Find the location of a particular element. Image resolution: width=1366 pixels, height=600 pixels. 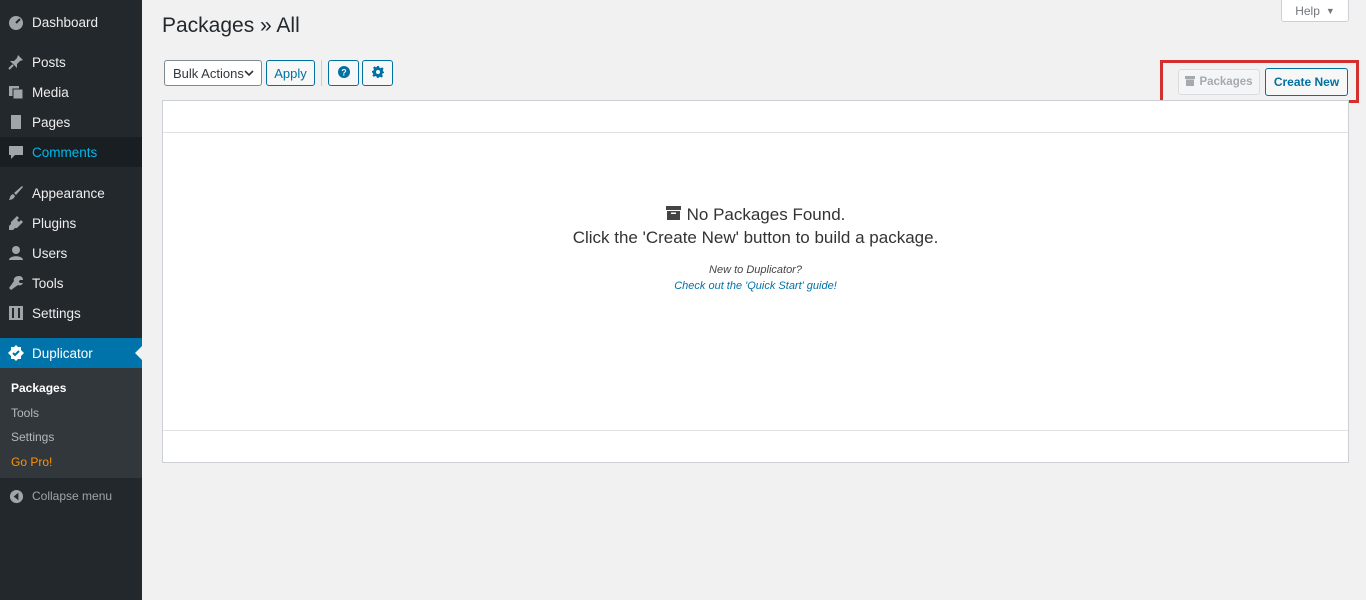

sidebar-item-dashboard: Dashboard is located at coordinates (71, 22).